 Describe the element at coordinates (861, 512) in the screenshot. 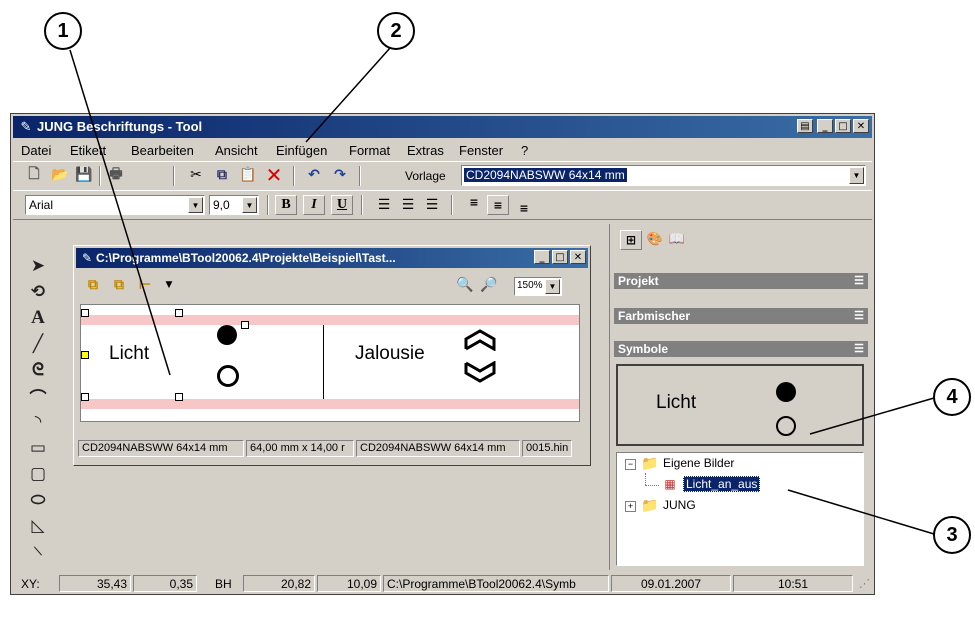

I see `callout-3-line` at that location.